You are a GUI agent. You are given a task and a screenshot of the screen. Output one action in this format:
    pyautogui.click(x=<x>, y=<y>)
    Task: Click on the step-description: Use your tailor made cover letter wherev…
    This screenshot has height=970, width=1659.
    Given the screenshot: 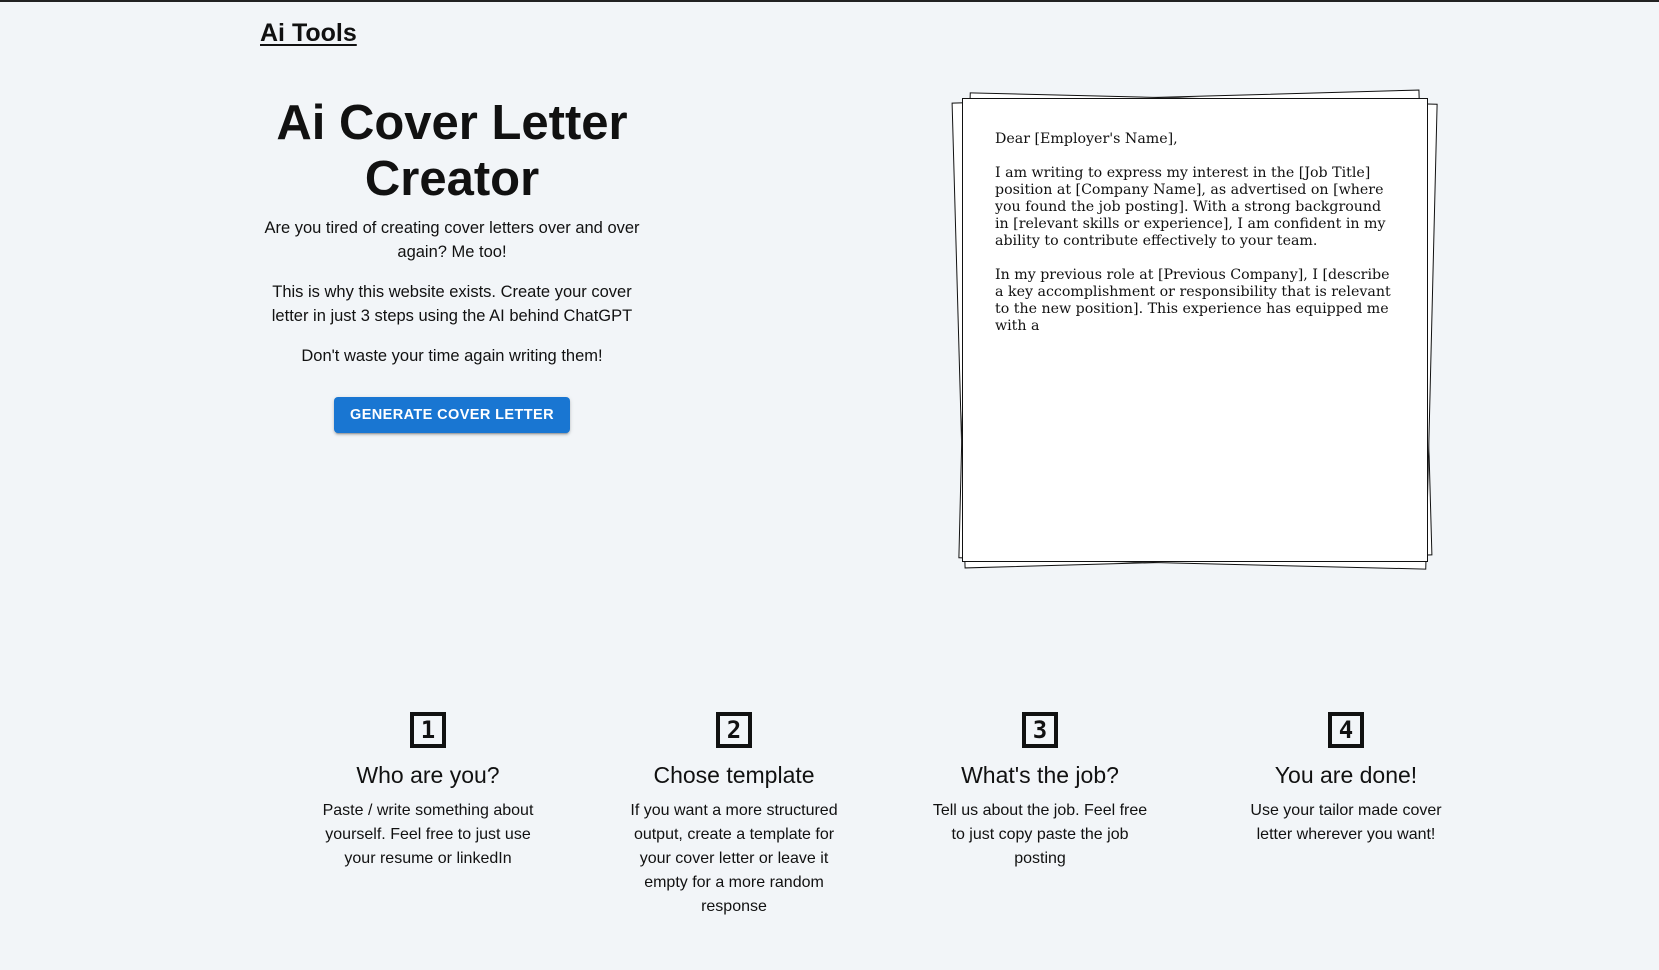 What is the action you would take?
    pyautogui.click(x=1346, y=822)
    